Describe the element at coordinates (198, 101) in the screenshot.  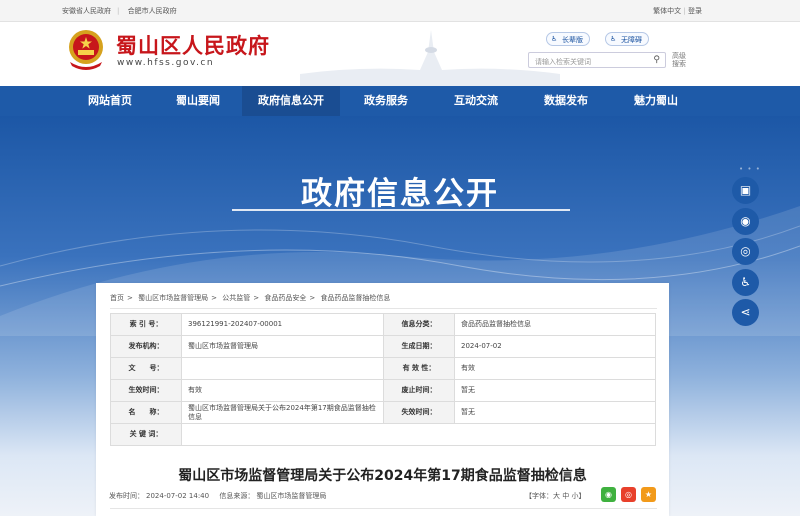
I see `nav-news: 蜀山要闻` at that location.